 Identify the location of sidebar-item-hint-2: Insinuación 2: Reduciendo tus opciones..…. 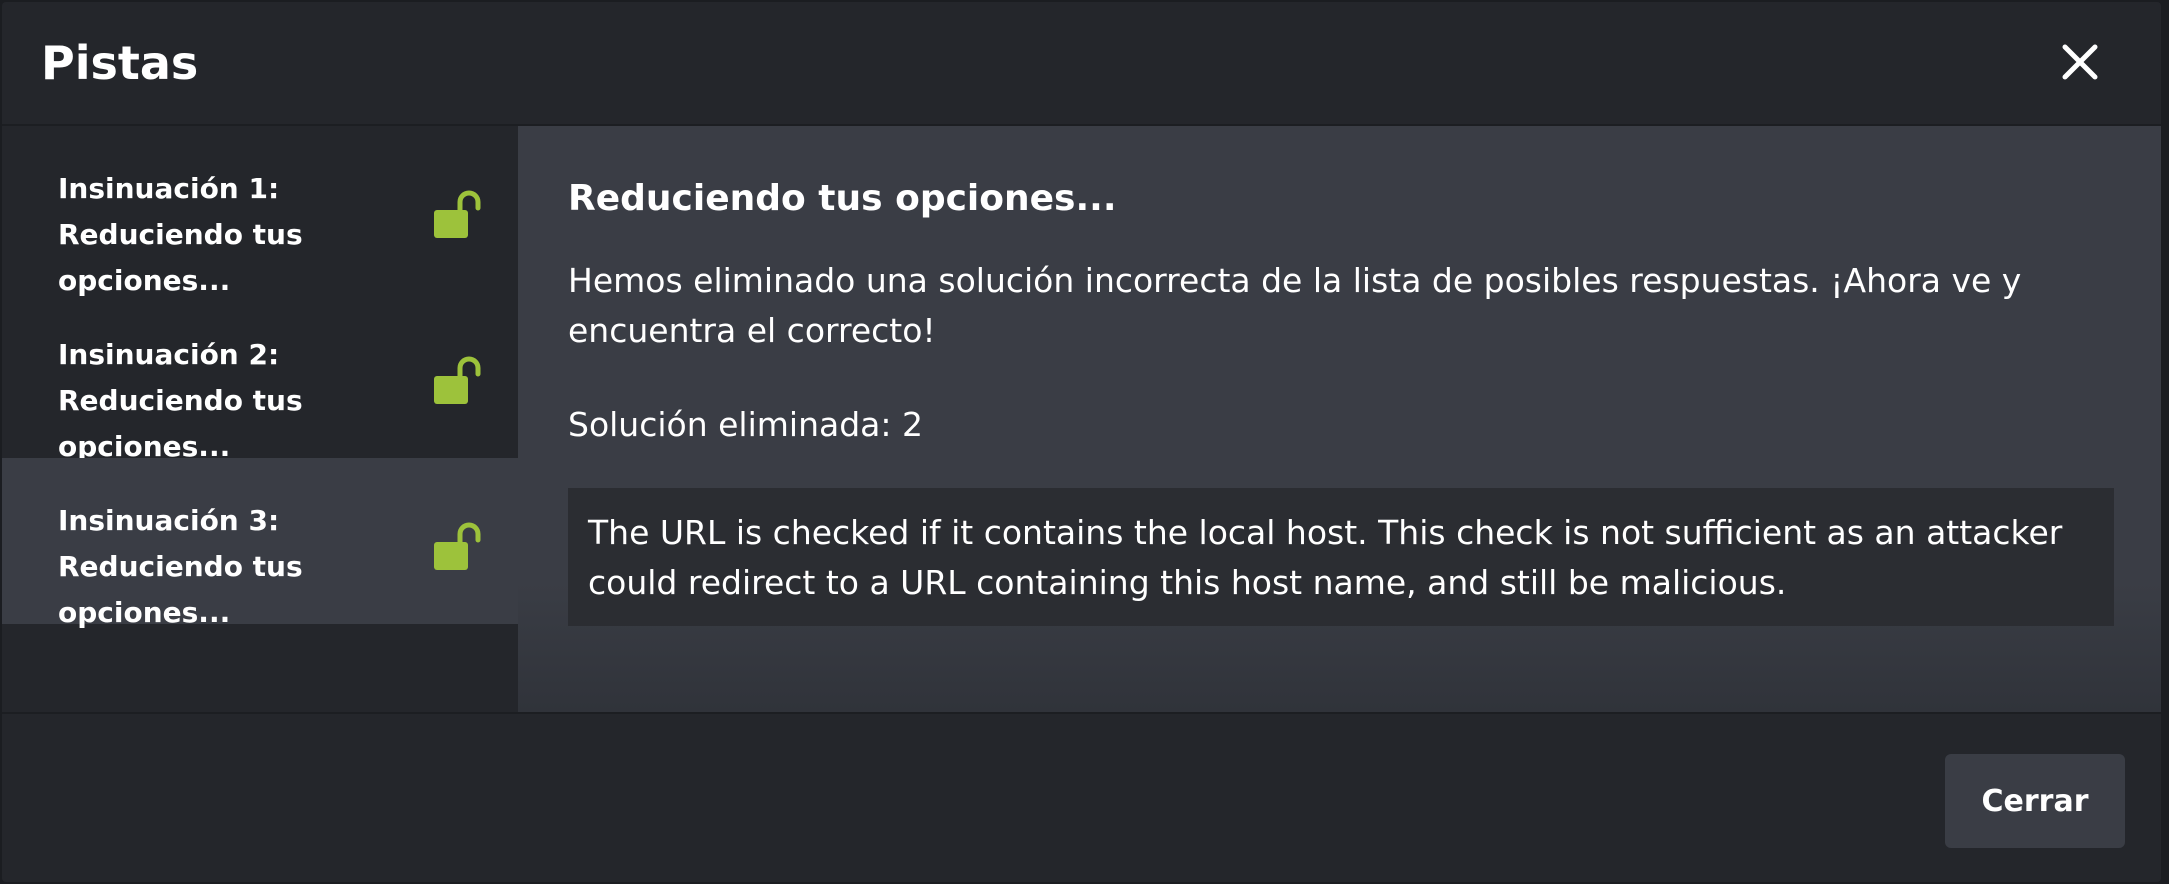
(260, 377).